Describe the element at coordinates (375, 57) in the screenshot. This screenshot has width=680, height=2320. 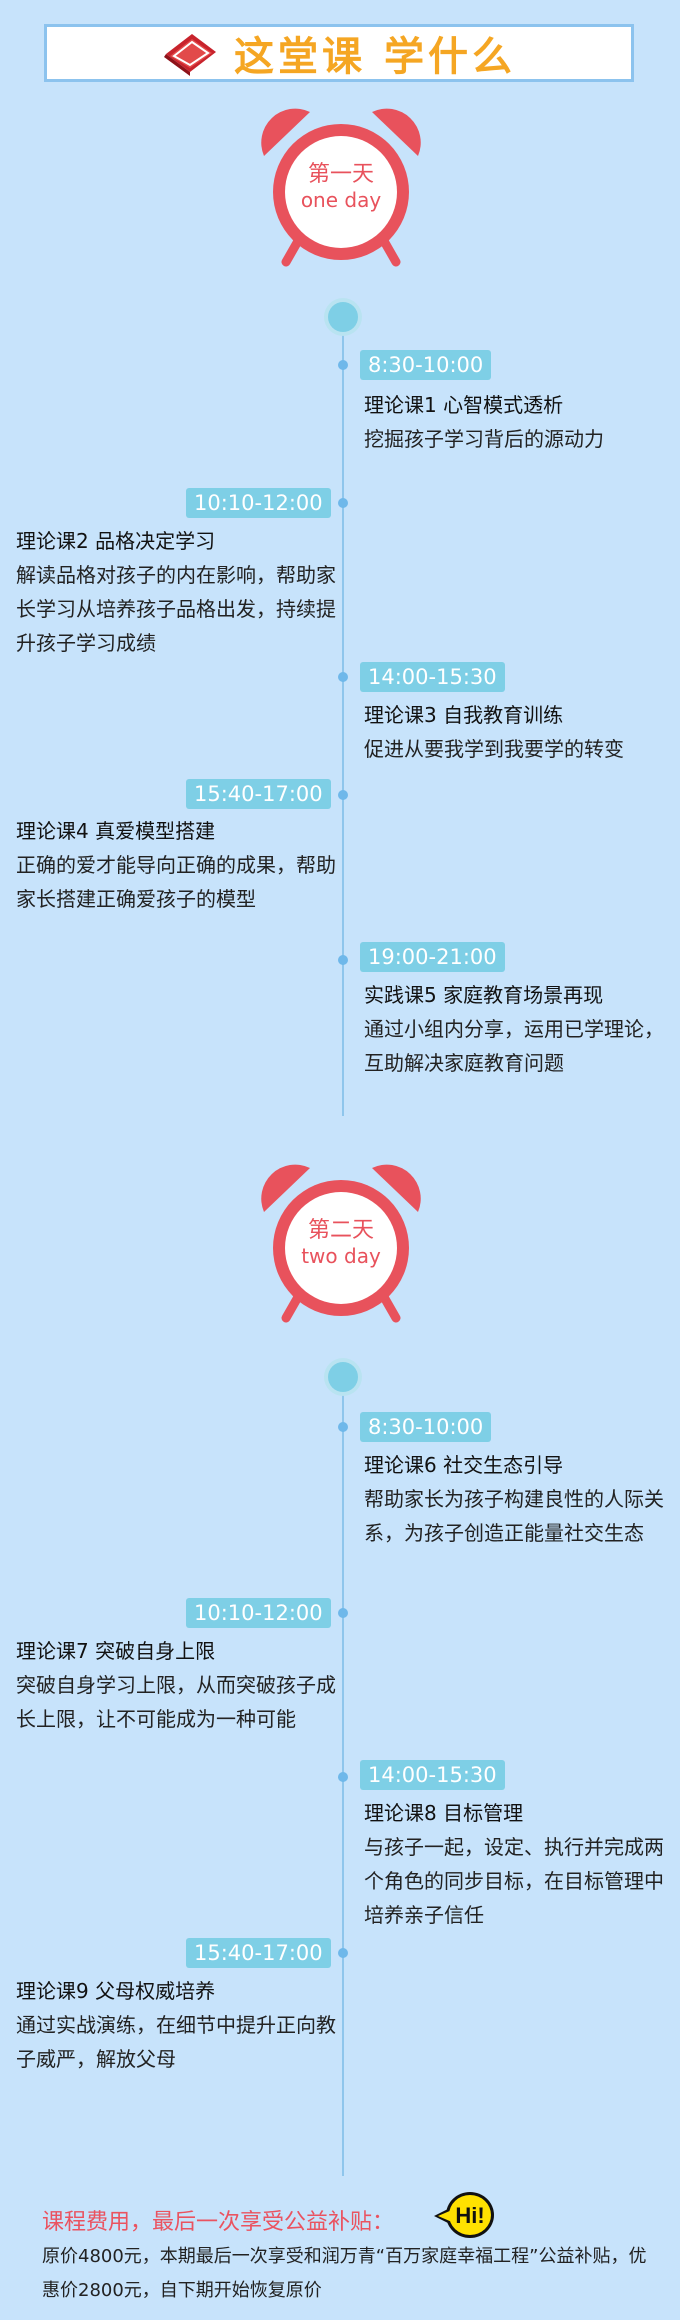
I see `header-title: 这堂课 学什么` at that location.